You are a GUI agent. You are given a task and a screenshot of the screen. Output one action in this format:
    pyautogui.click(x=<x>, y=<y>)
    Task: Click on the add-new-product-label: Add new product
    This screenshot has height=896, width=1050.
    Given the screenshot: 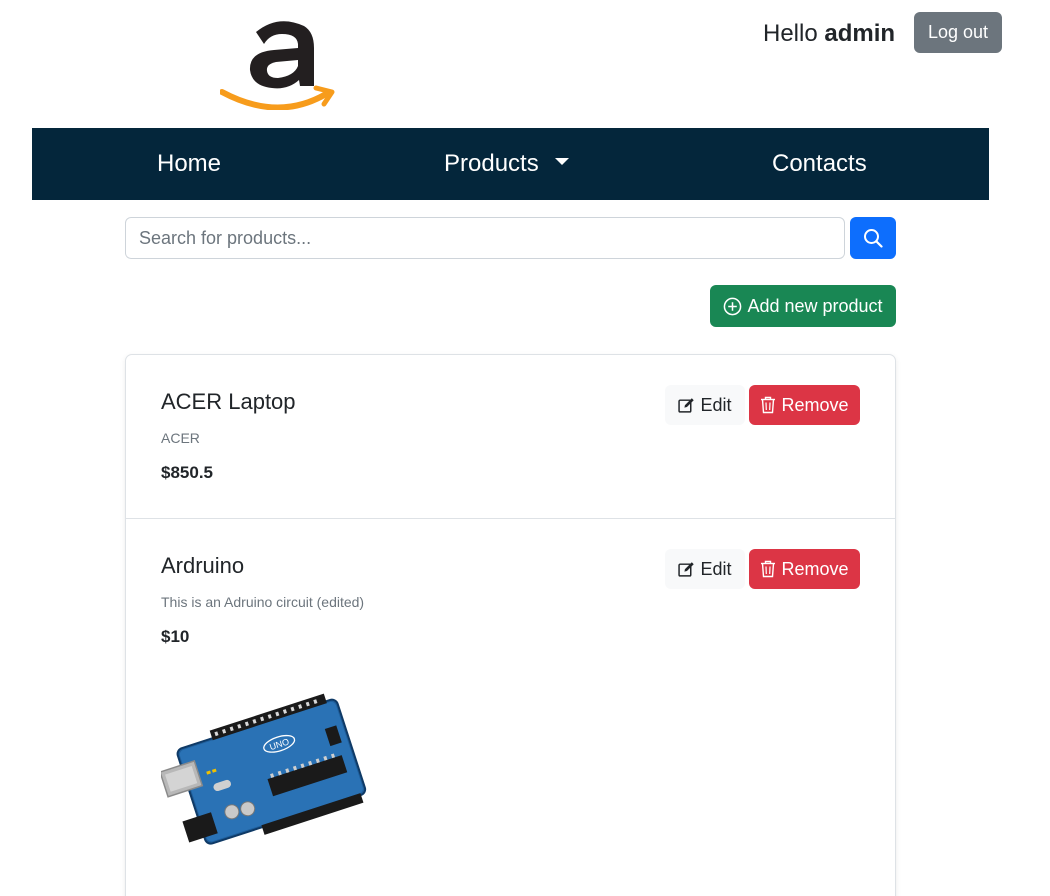 What is the action you would take?
    pyautogui.click(x=815, y=305)
    